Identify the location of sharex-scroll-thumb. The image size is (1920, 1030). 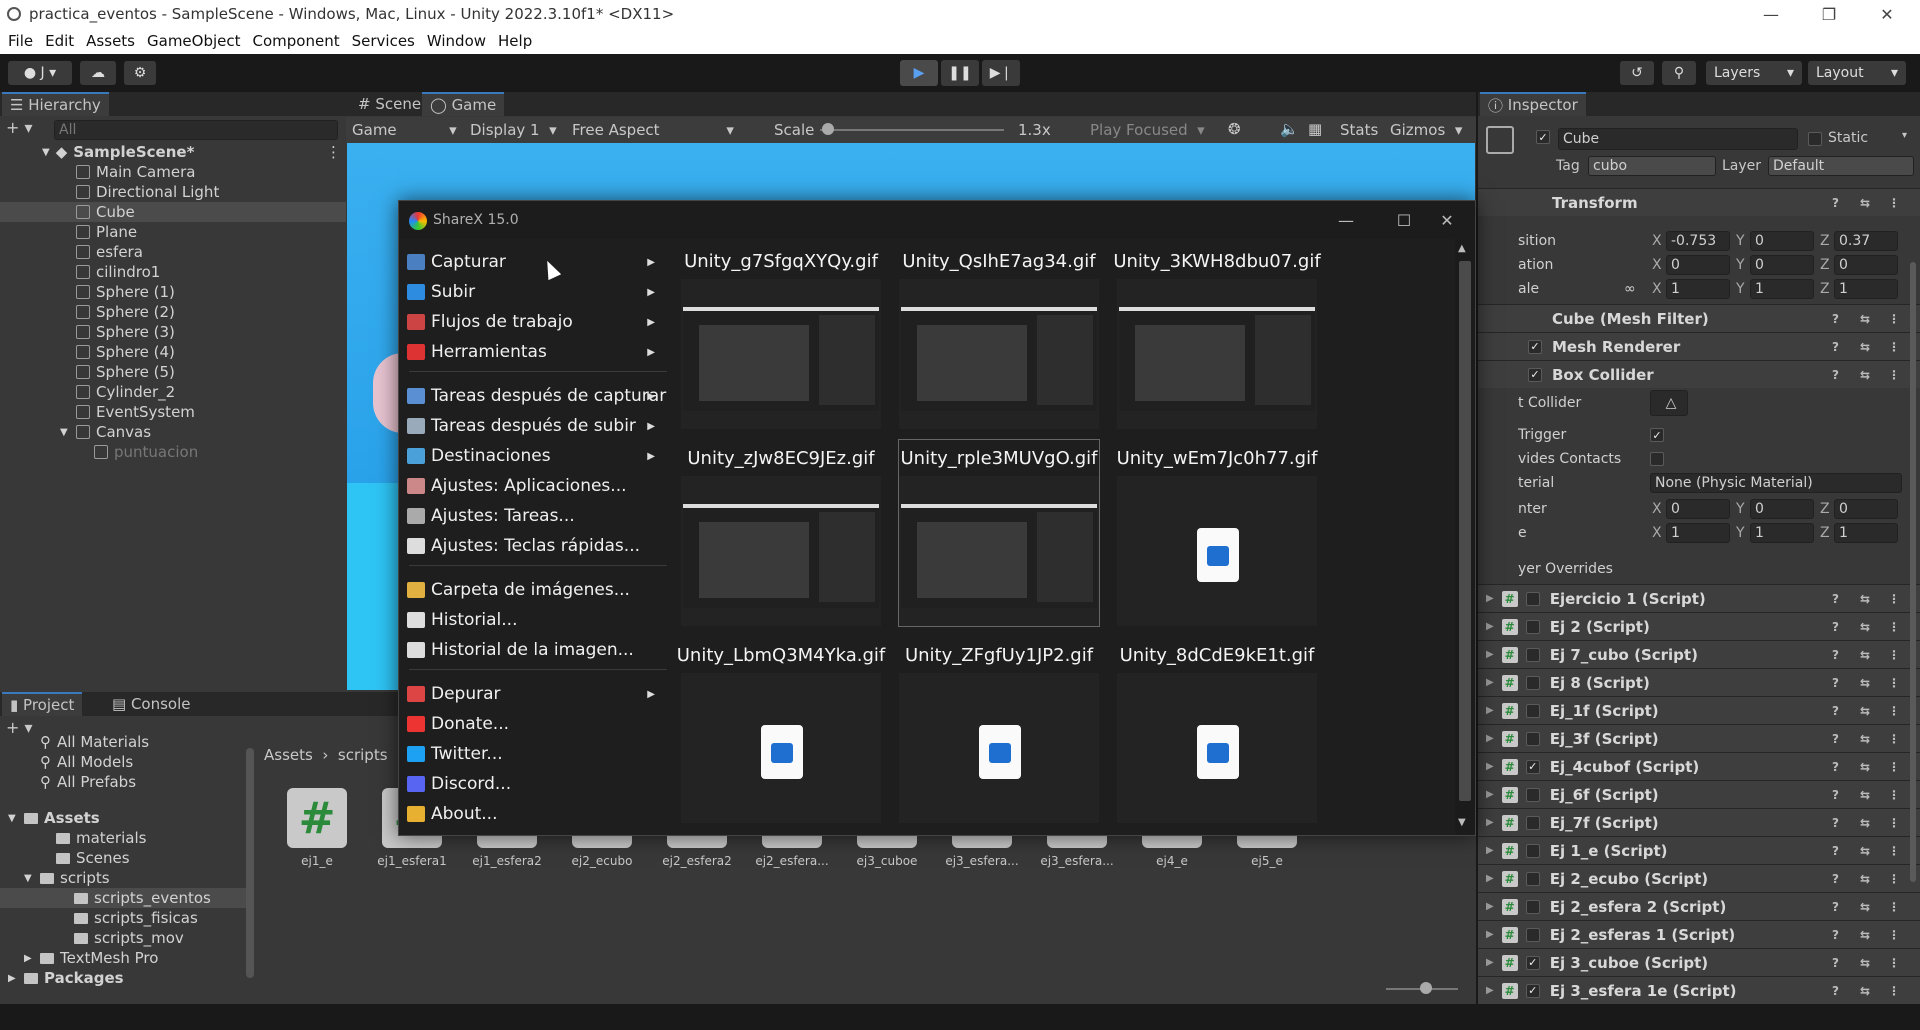
(1465, 531).